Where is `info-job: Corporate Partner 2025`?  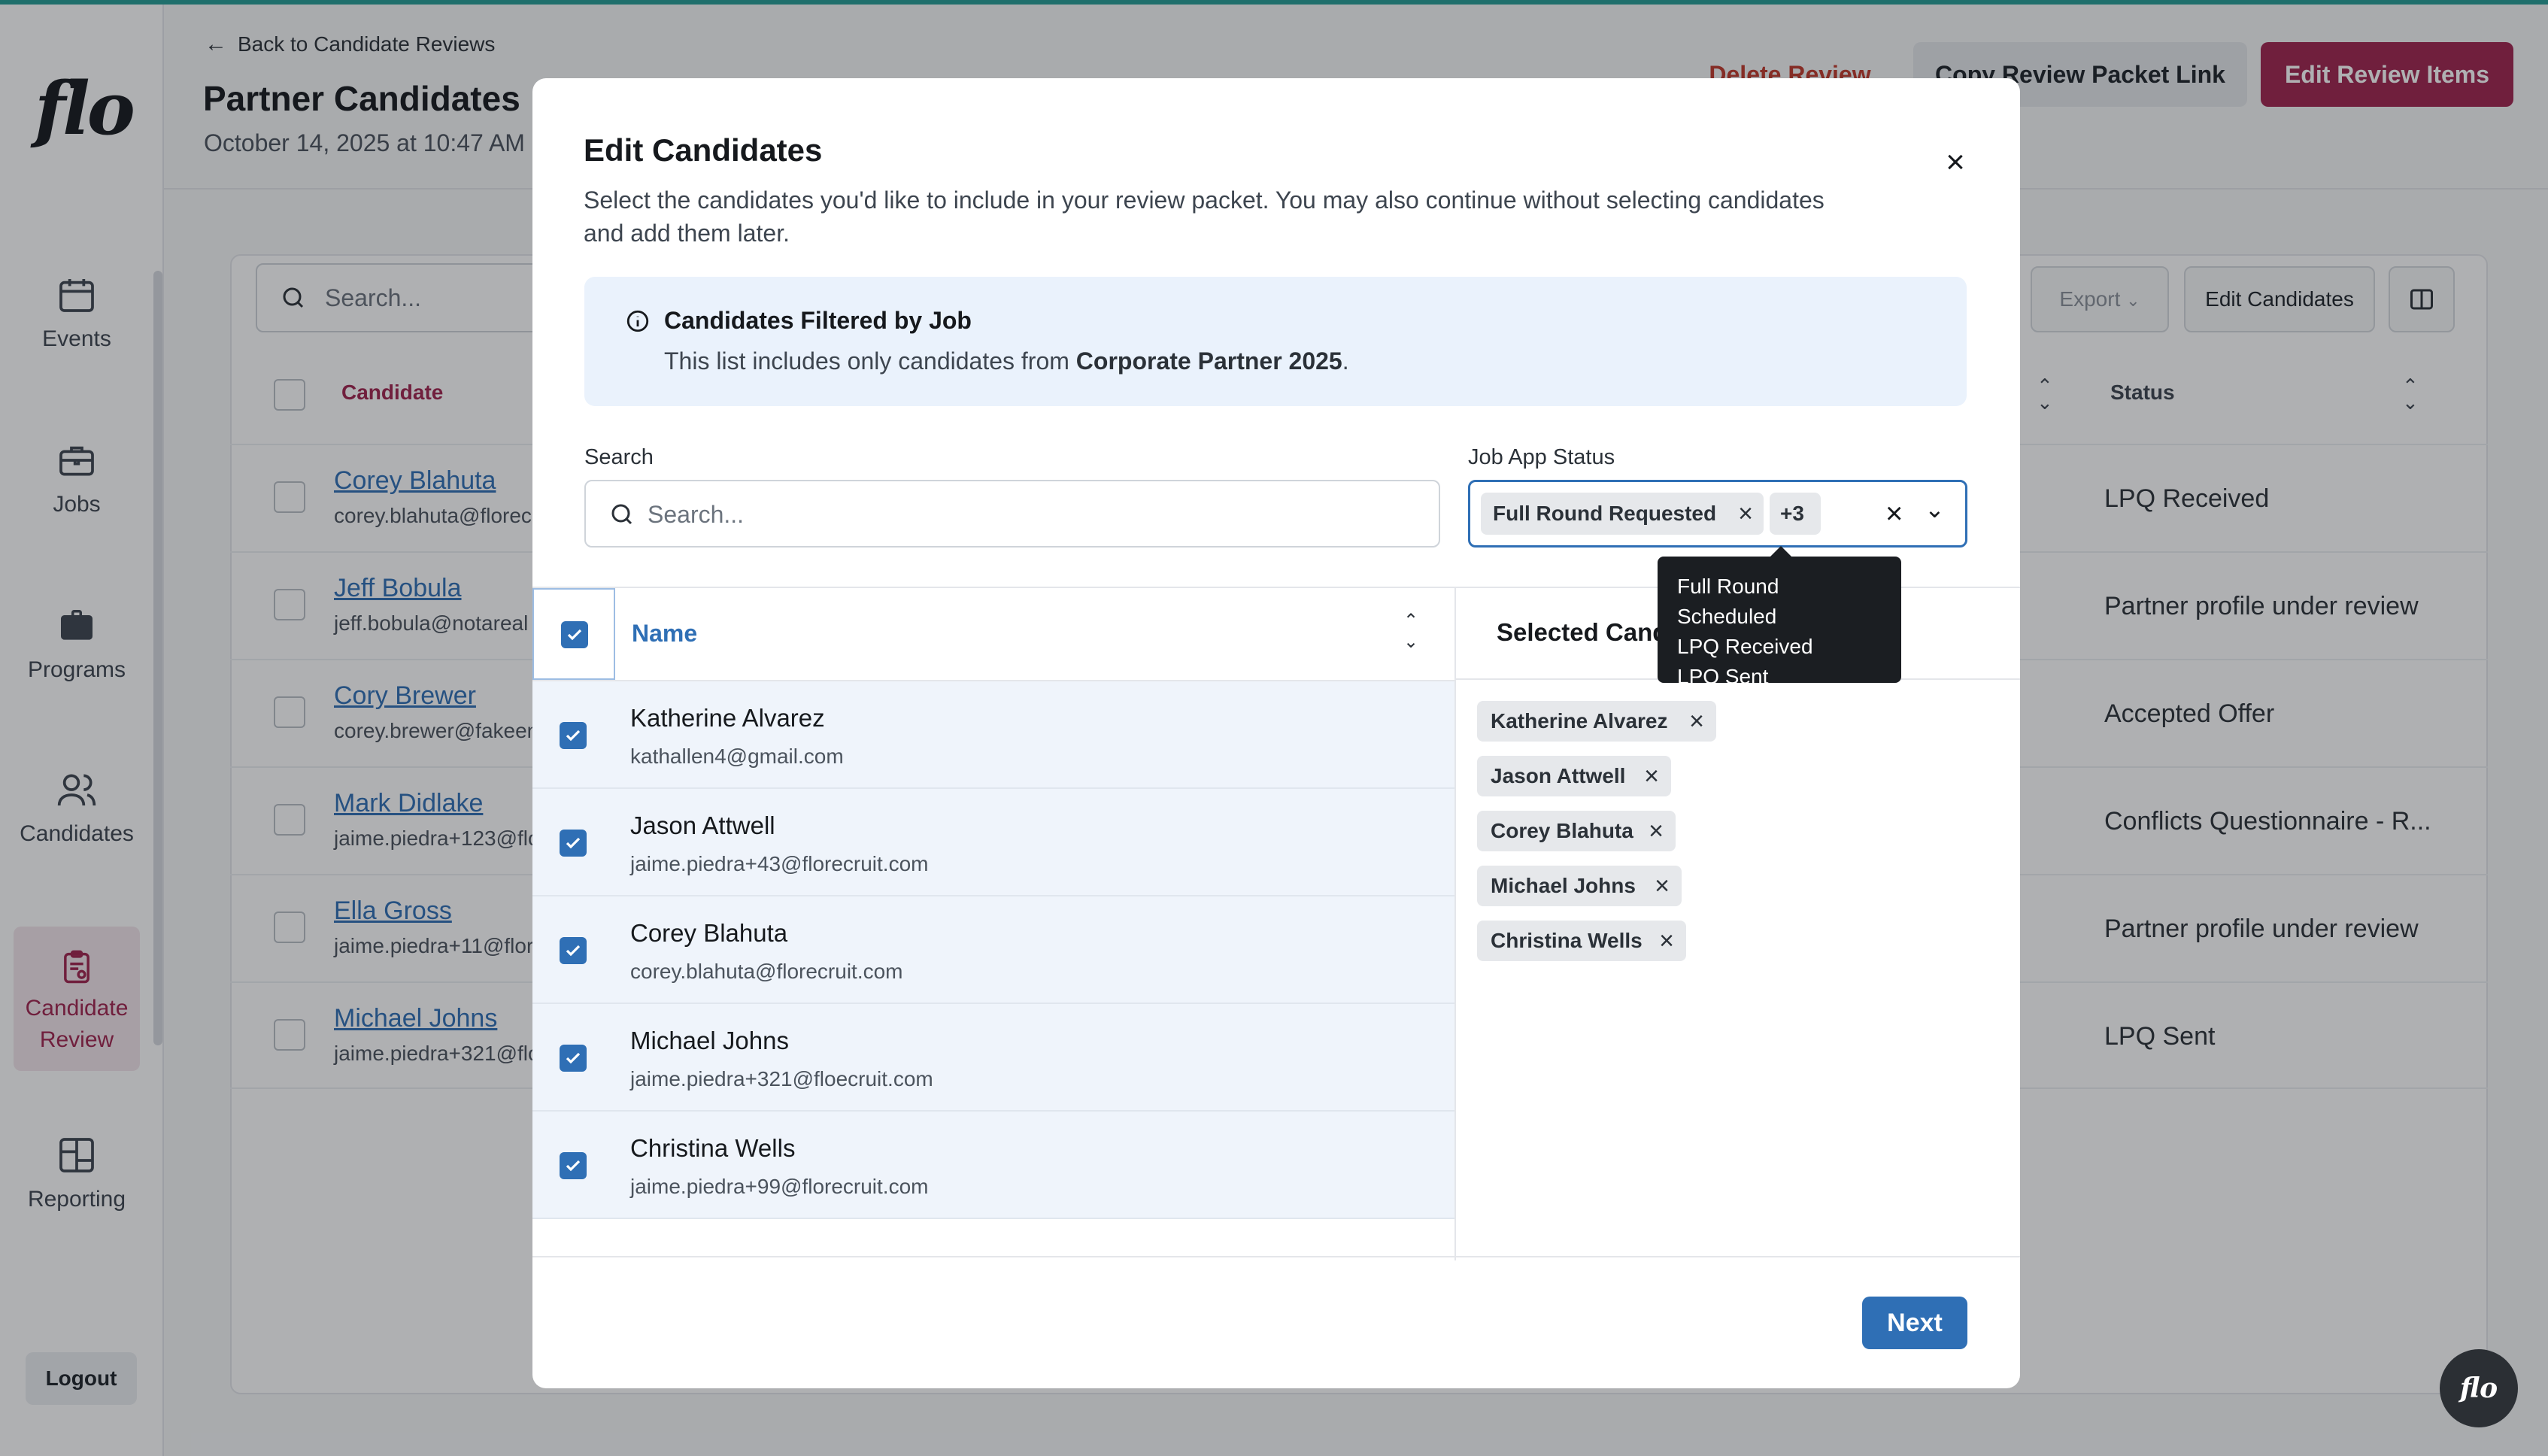
info-job: Corporate Partner 2025 is located at coordinates (1208, 361).